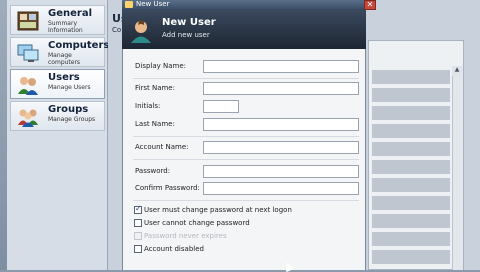 This screenshot has height=272, width=480. I want to click on must-change-password-checkbox, so click(138, 209).